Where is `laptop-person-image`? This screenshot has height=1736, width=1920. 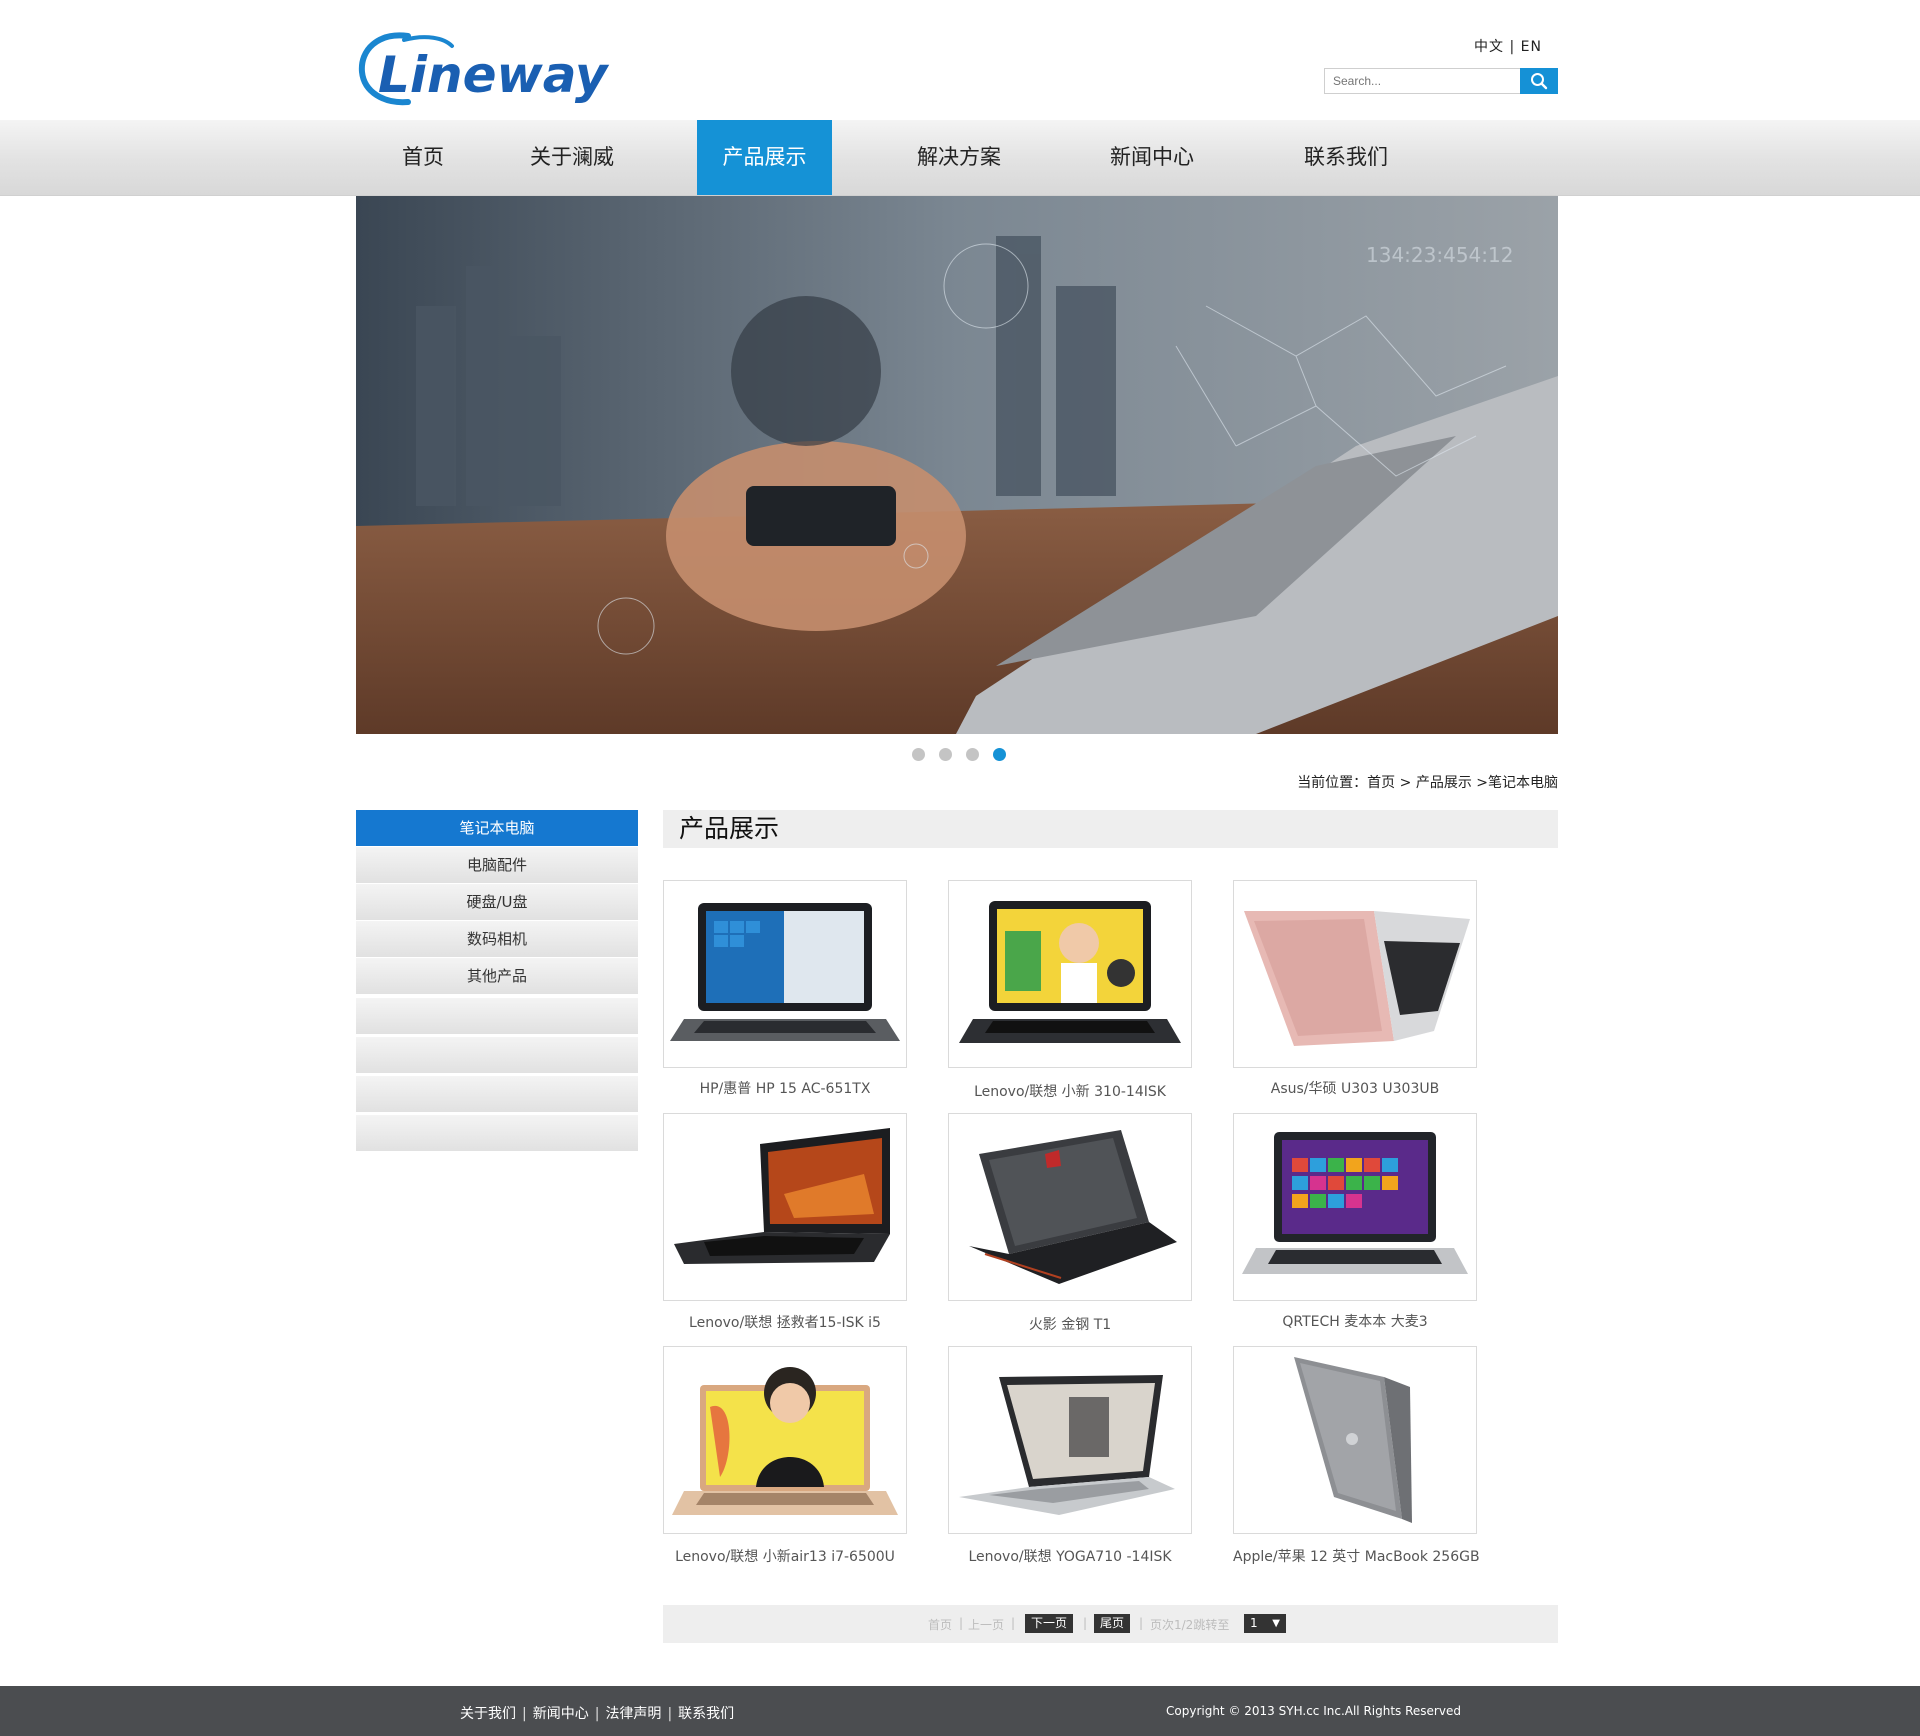 laptop-person-image is located at coordinates (785, 1441).